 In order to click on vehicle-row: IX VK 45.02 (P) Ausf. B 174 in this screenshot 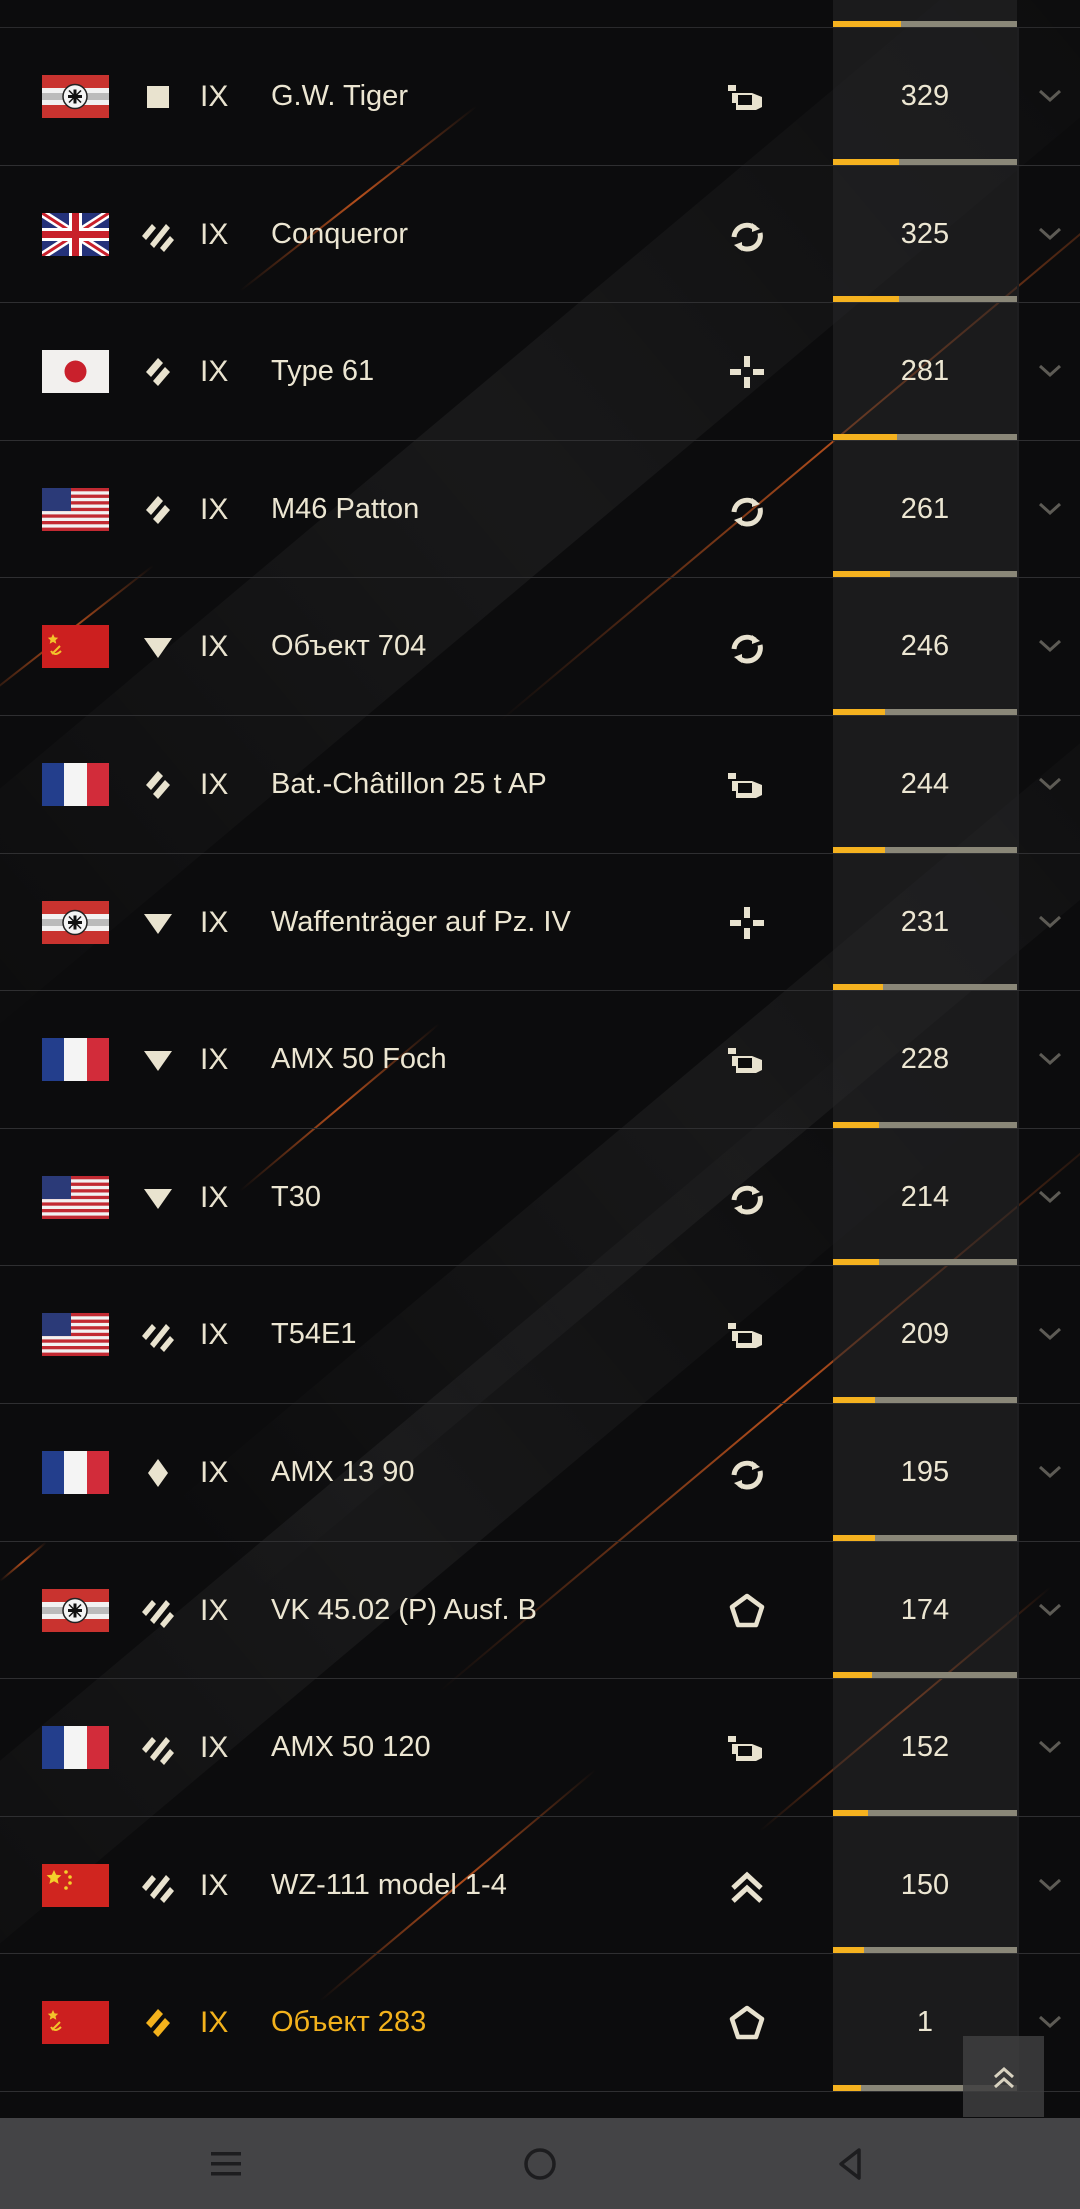, I will do `click(540, 1610)`.